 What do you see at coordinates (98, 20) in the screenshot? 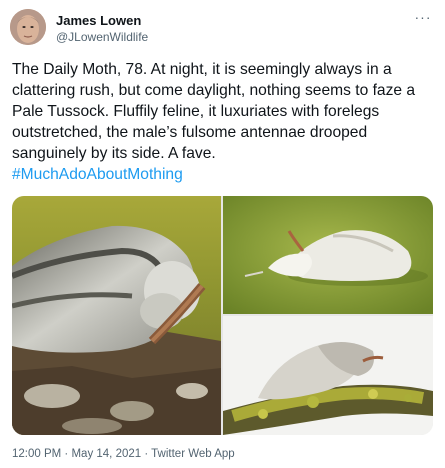
I see `author-name: James Lowen` at bounding box center [98, 20].